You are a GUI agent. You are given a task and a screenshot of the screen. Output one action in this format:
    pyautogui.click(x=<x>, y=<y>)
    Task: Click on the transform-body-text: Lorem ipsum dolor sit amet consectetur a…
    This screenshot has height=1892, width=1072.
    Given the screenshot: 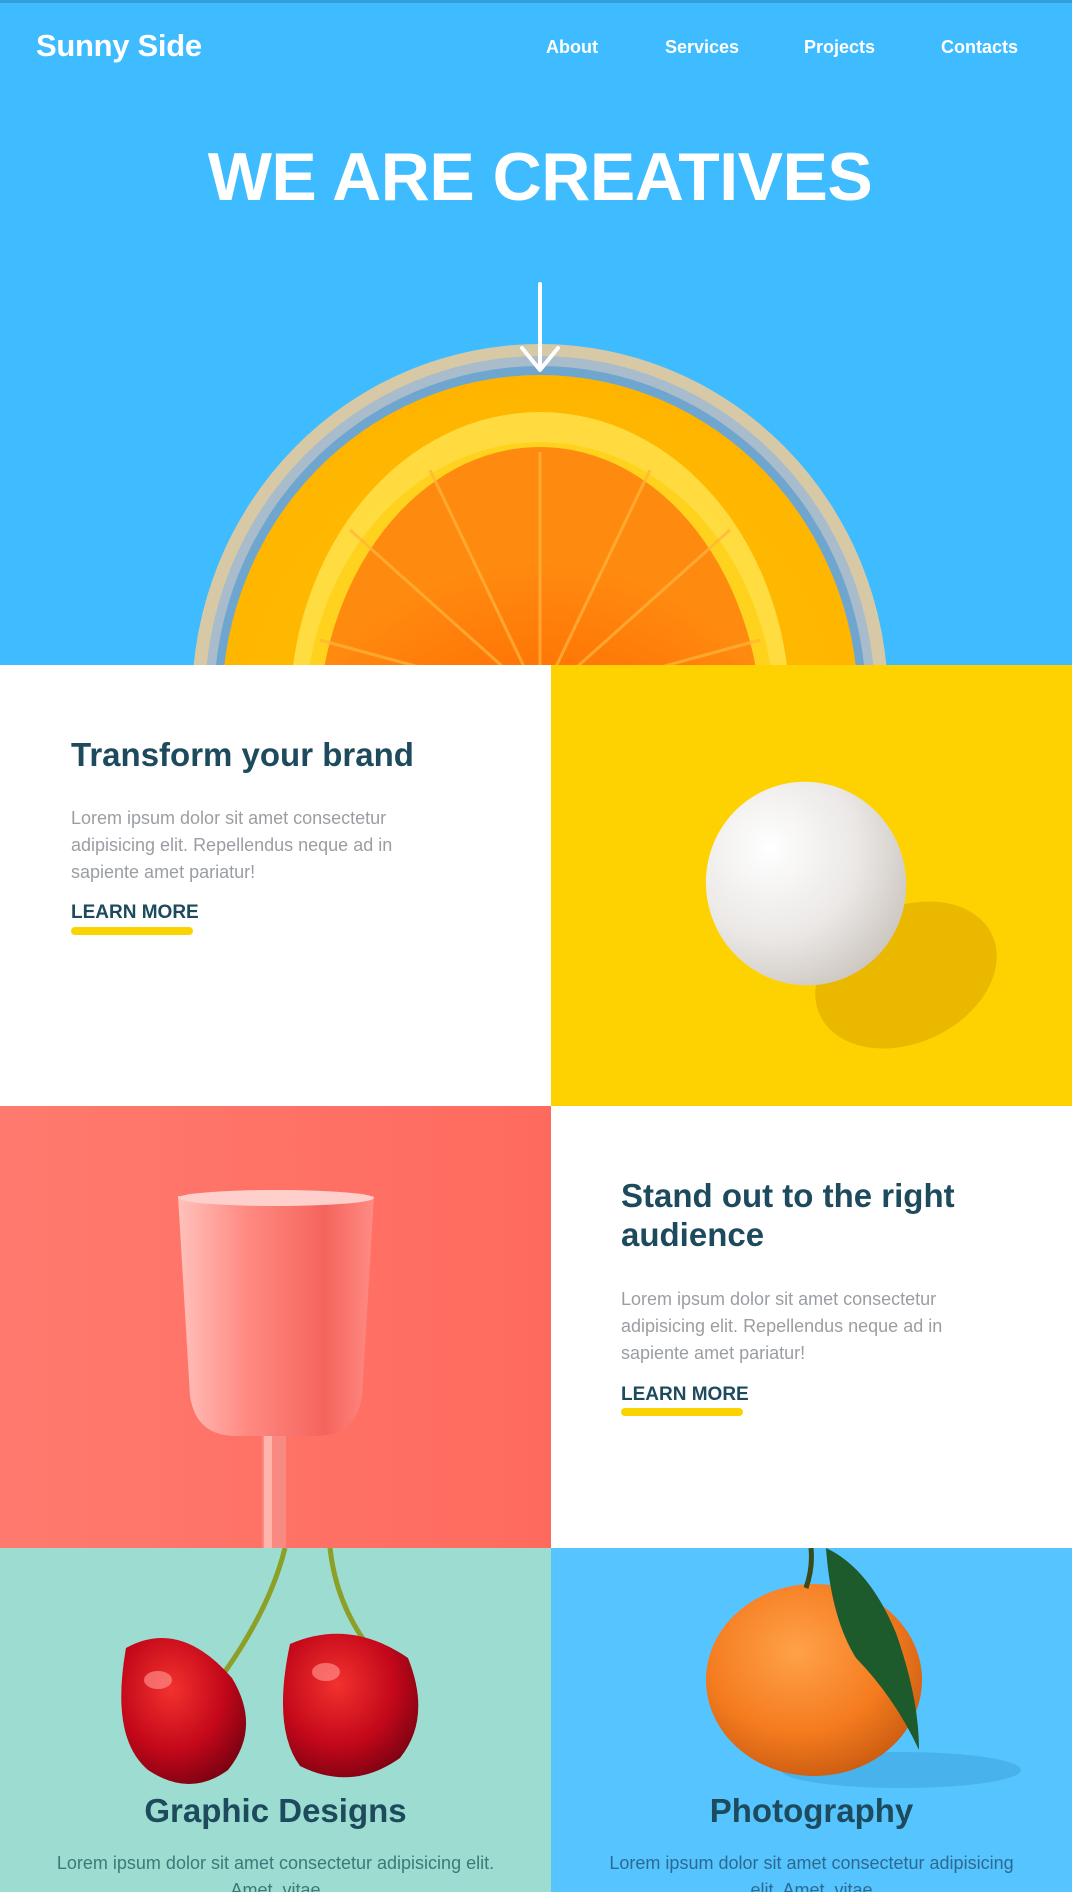 What is the action you would take?
    pyautogui.click(x=232, y=845)
    